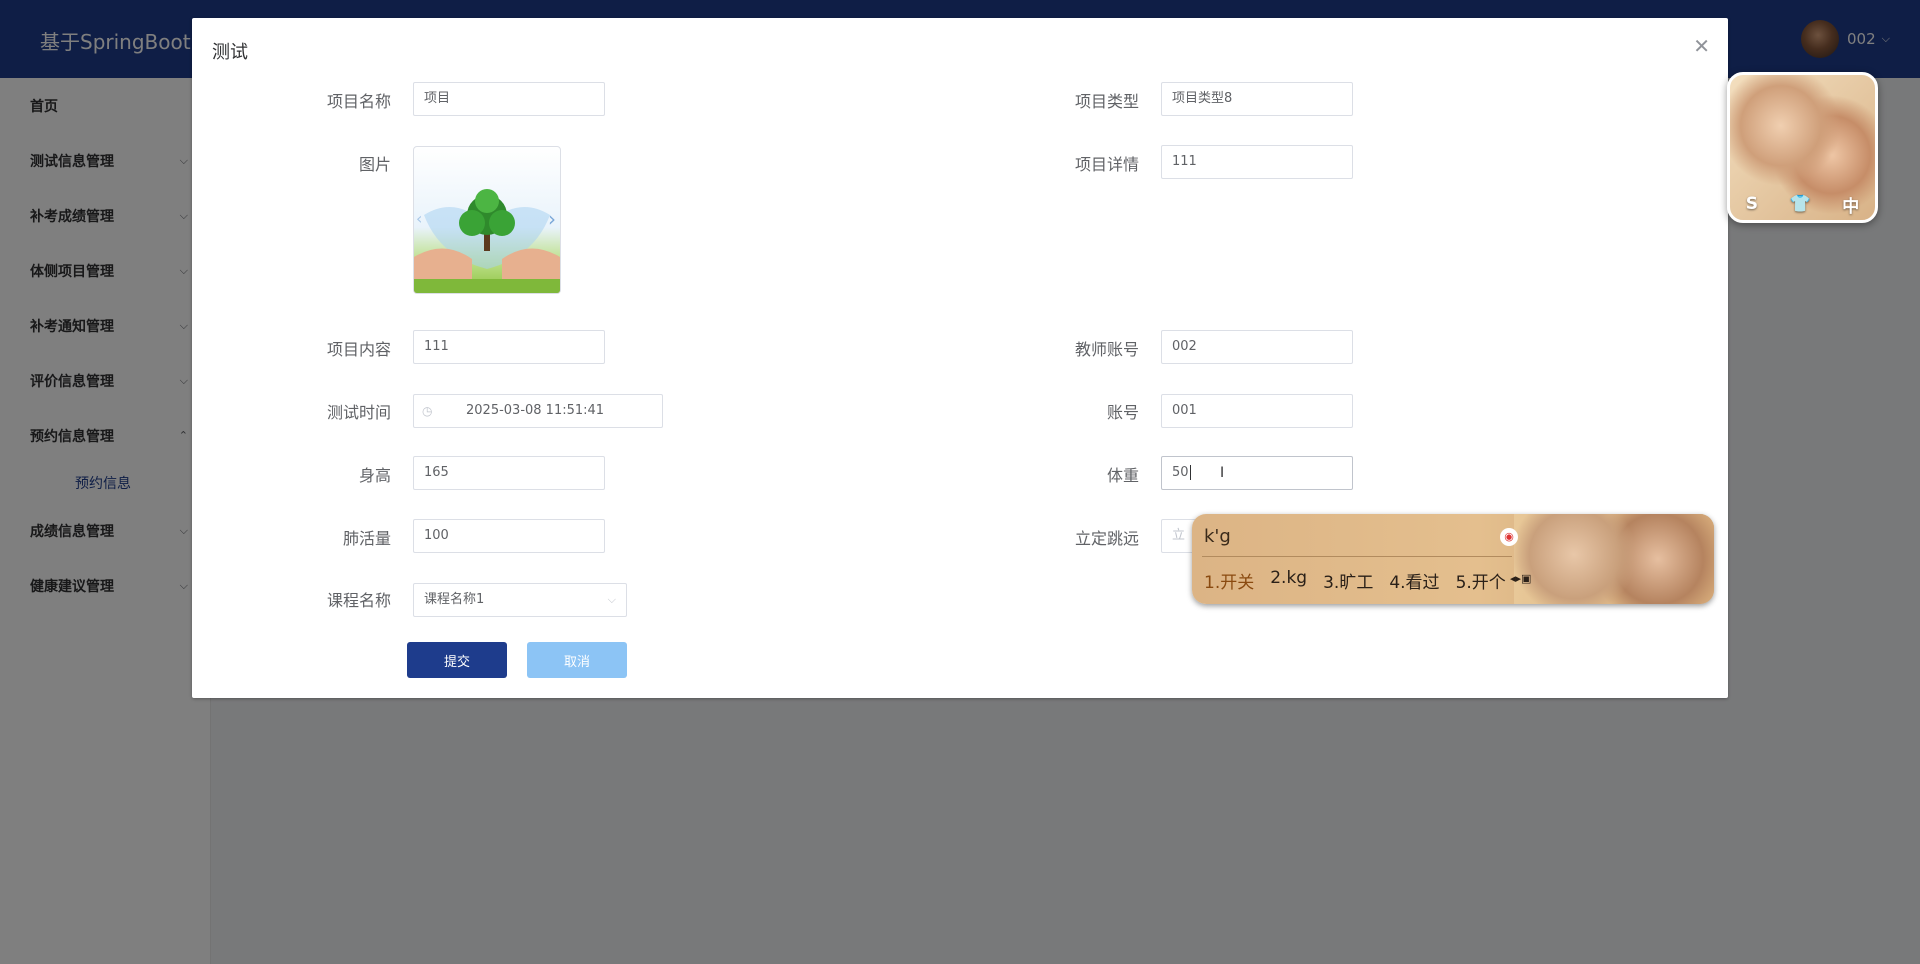 This screenshot has width=1920, height=964. I want to click on lung-capacity-input: 100, so click(509, 536).